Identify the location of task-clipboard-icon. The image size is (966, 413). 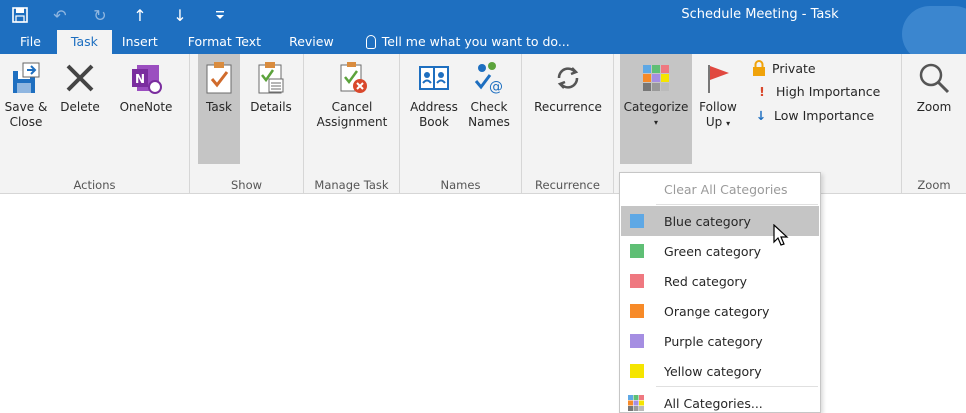
(219, 78).